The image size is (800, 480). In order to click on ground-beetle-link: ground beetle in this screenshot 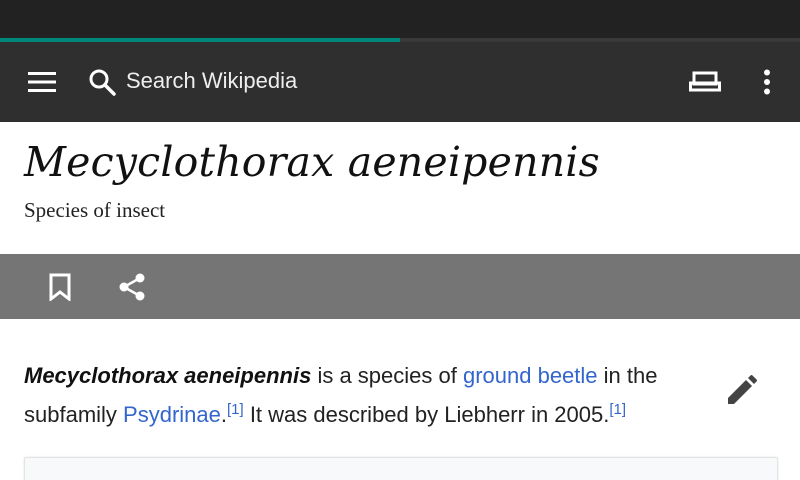, I will do `click(530, 375)`.